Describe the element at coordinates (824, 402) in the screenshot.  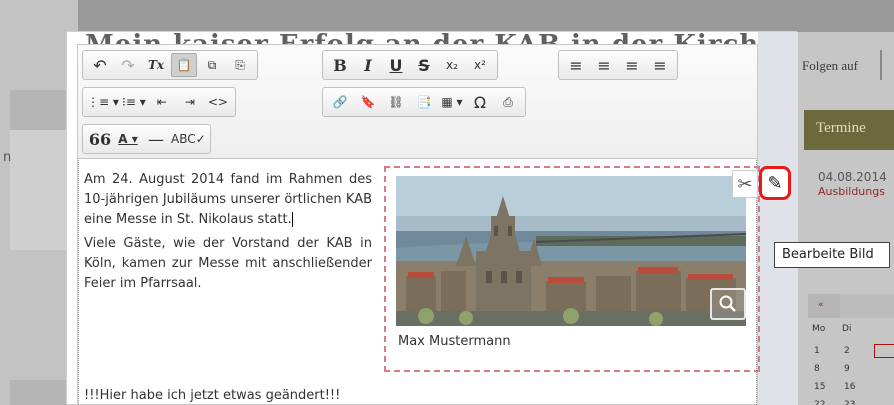
I see `calendar-day: 22` at that location.